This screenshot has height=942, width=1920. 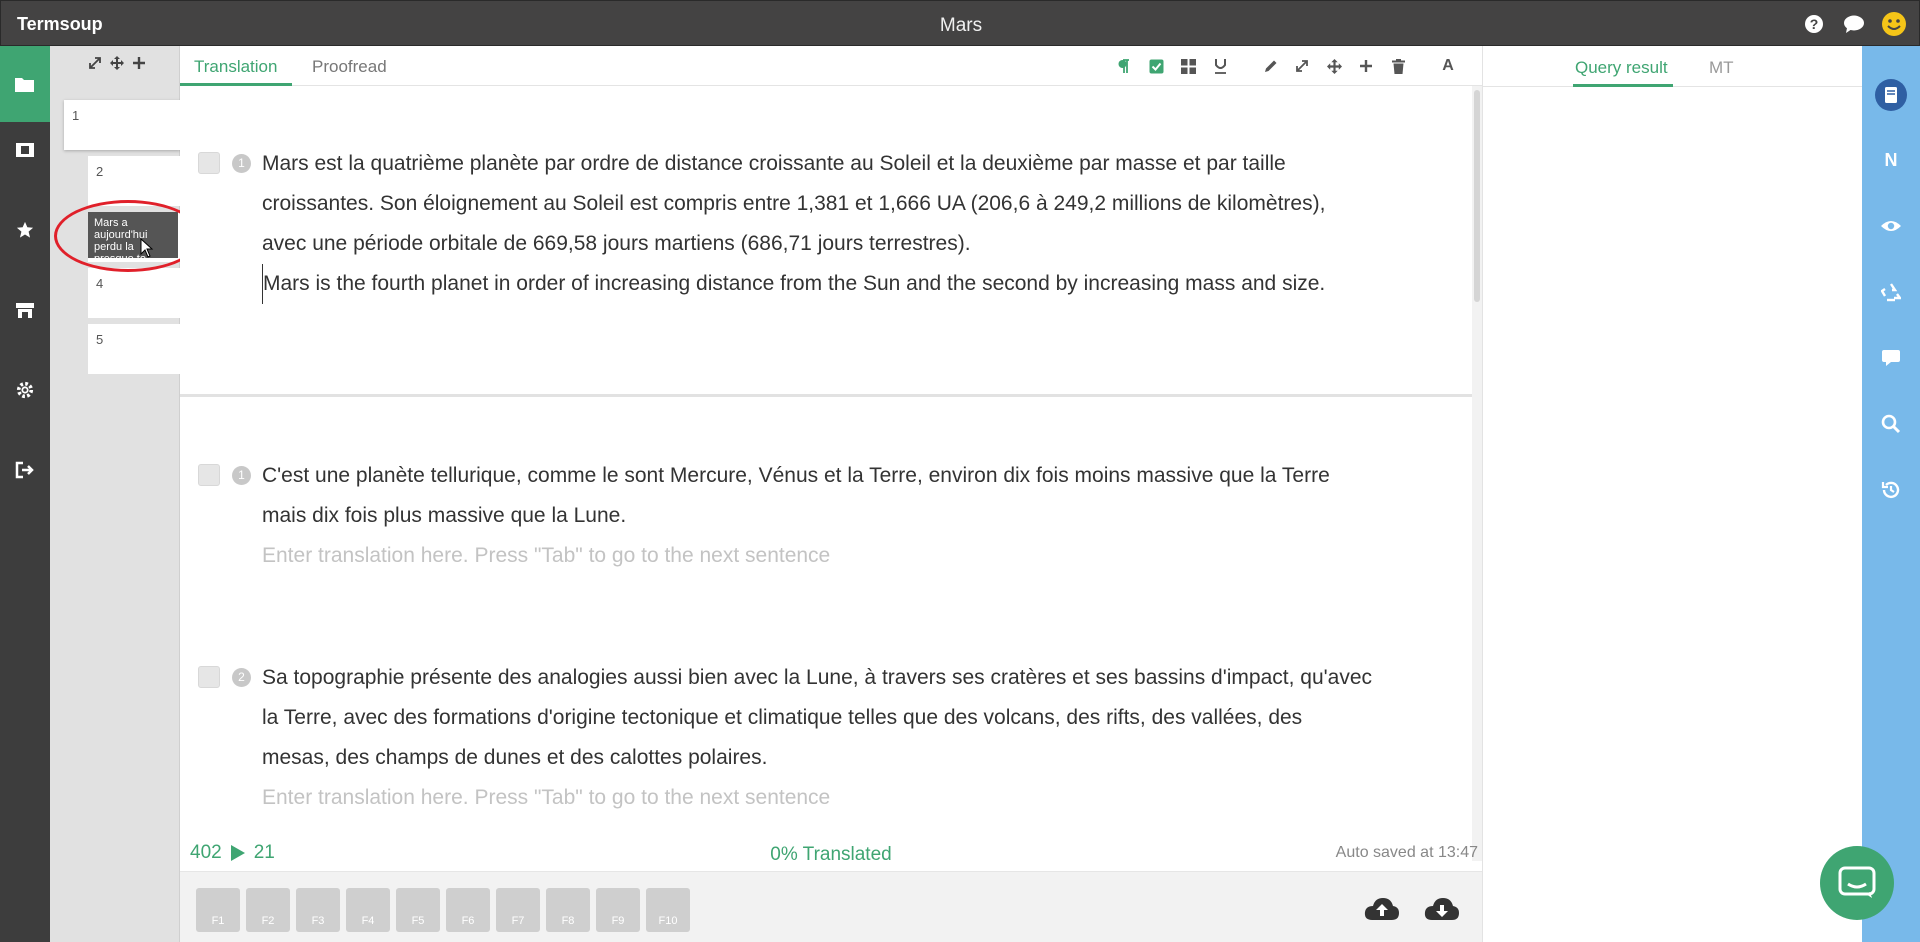 What do you see at coordinates (147, 250) in the screenshot?
I see `mouse-cursor-icon` at bounding box center [147, 250].